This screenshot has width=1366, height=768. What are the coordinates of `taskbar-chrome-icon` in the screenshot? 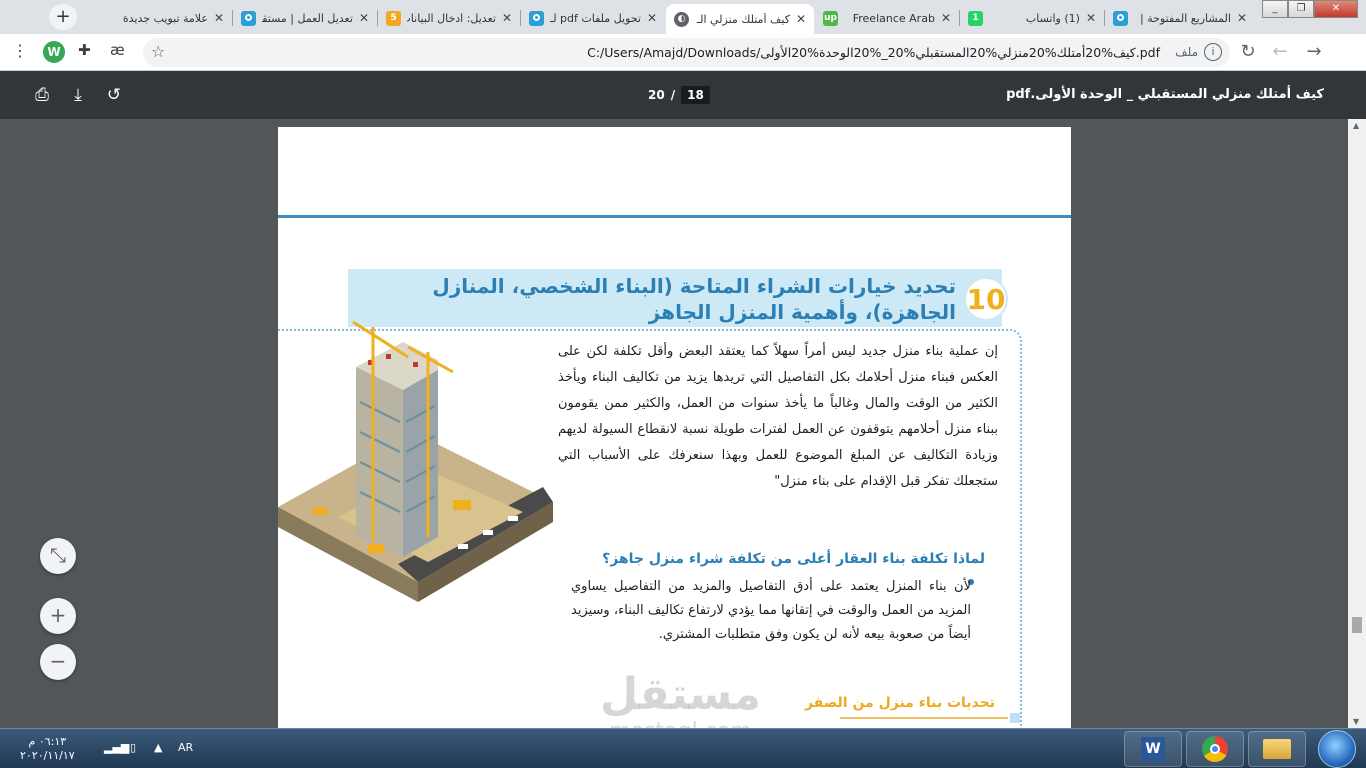 It's located at (1215, 749).